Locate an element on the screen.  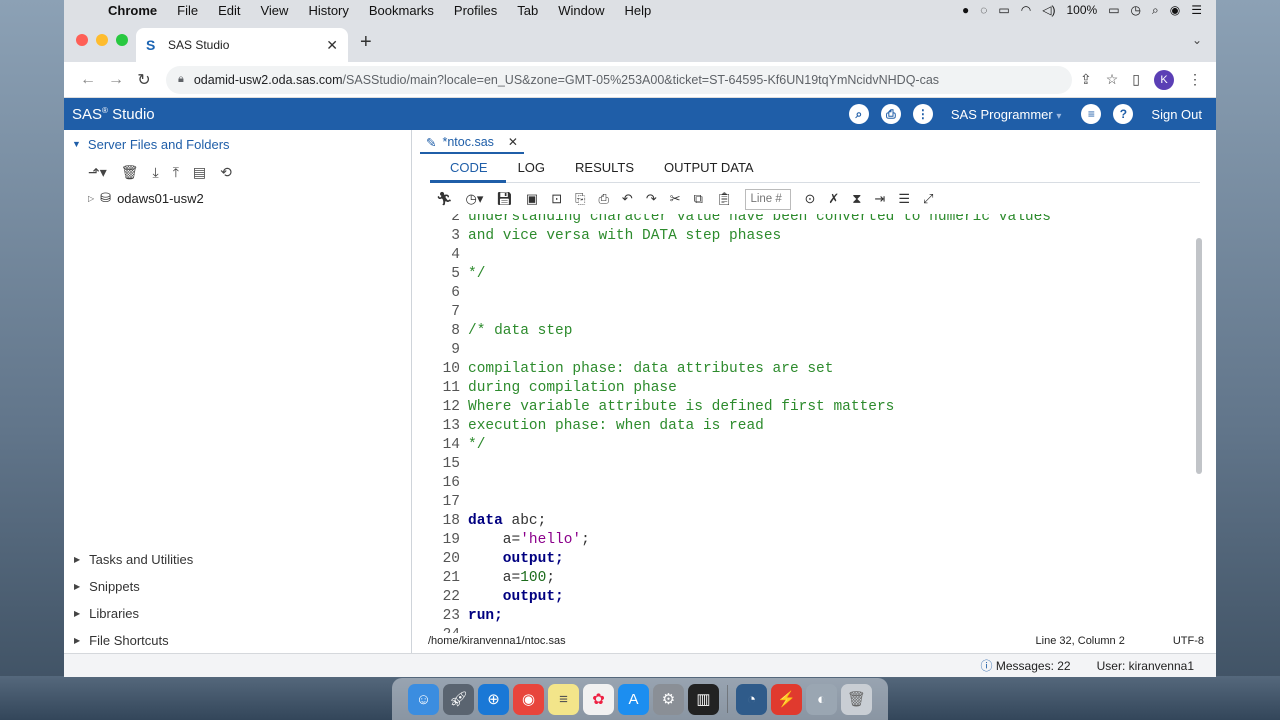
code-line: 18 data abc; is located at coordinates (815, 521).